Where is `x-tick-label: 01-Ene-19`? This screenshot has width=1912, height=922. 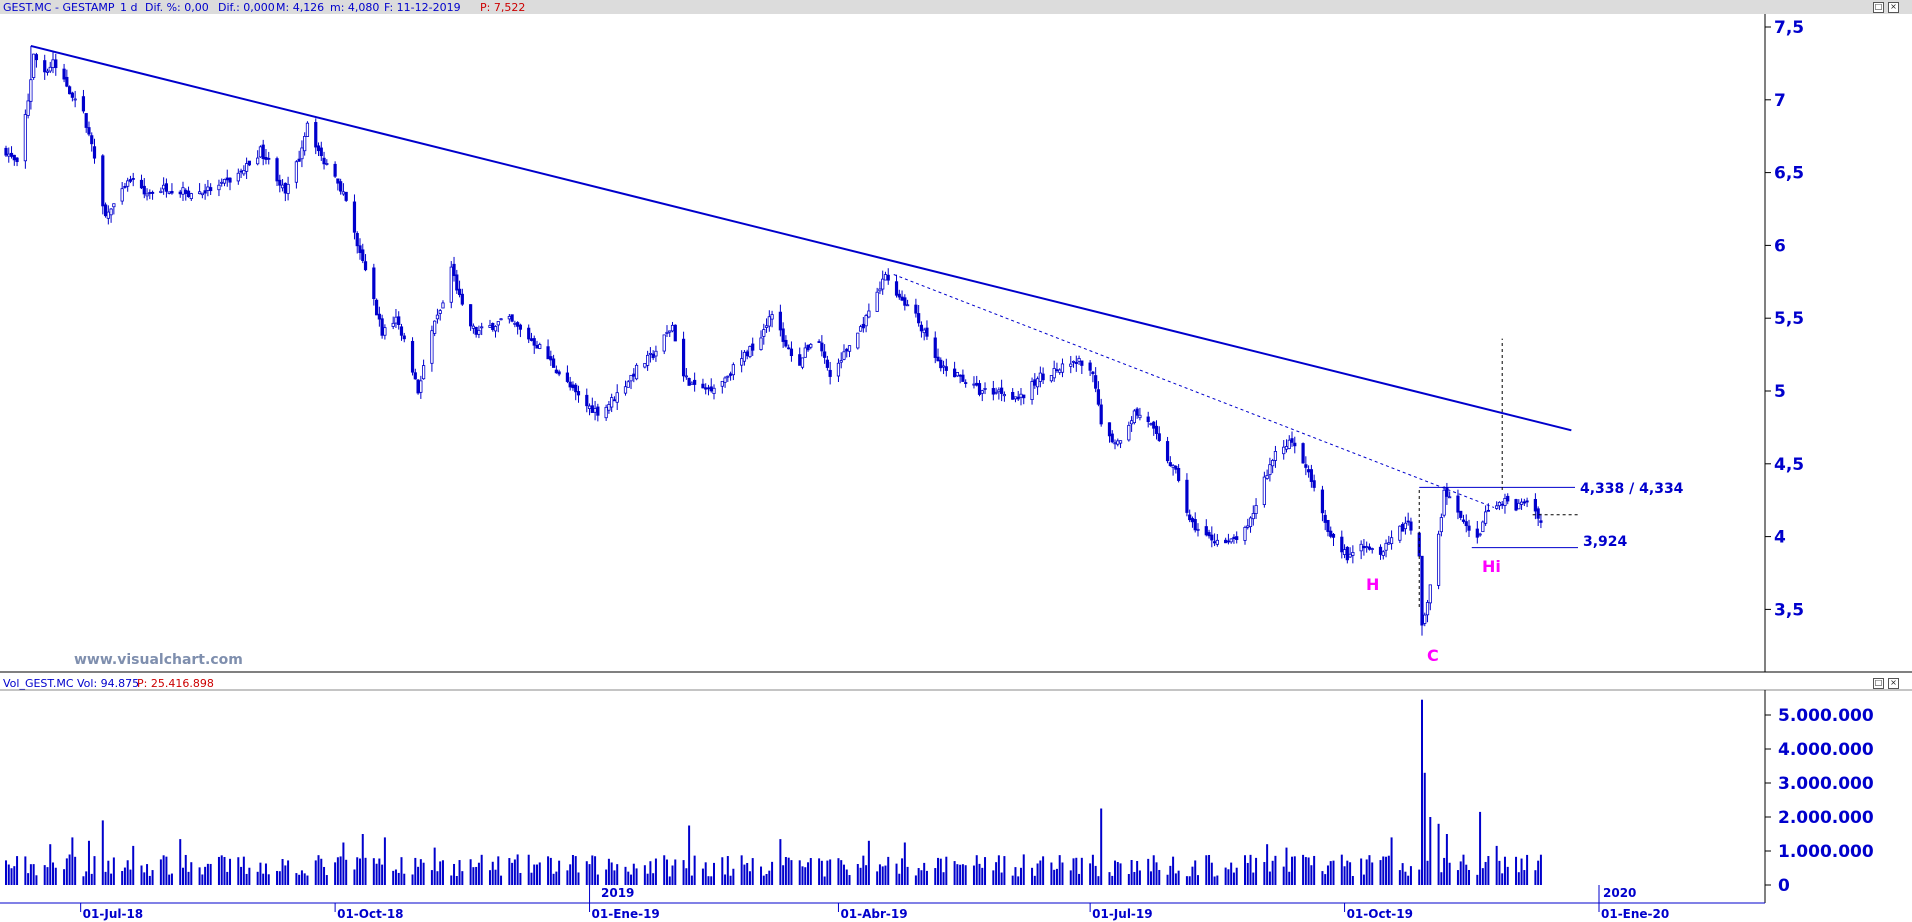
x-tick-label: 01-Ene-19 is located at coordinates (626, 914).